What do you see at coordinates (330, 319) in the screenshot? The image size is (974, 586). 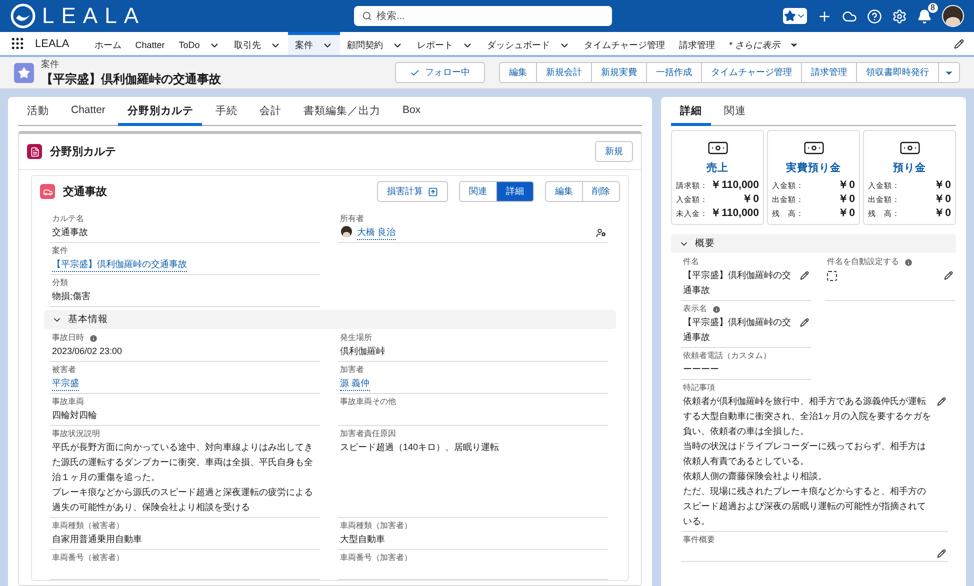 I see `section-header: 基本情報` at bounding box center [330, 319].